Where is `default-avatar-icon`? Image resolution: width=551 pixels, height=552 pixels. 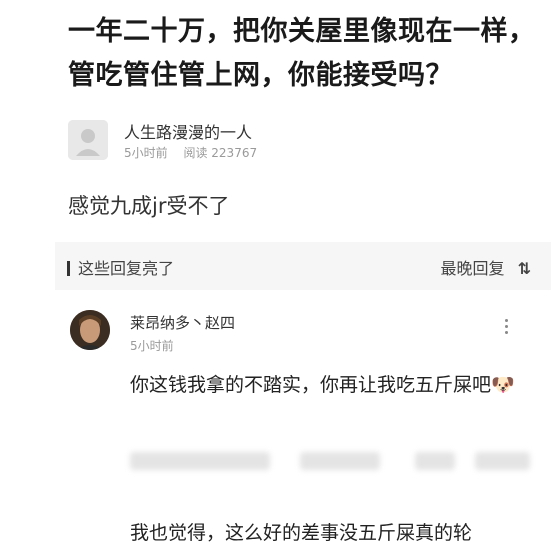
default-avatar-icon is located at coordinates (88, 140).